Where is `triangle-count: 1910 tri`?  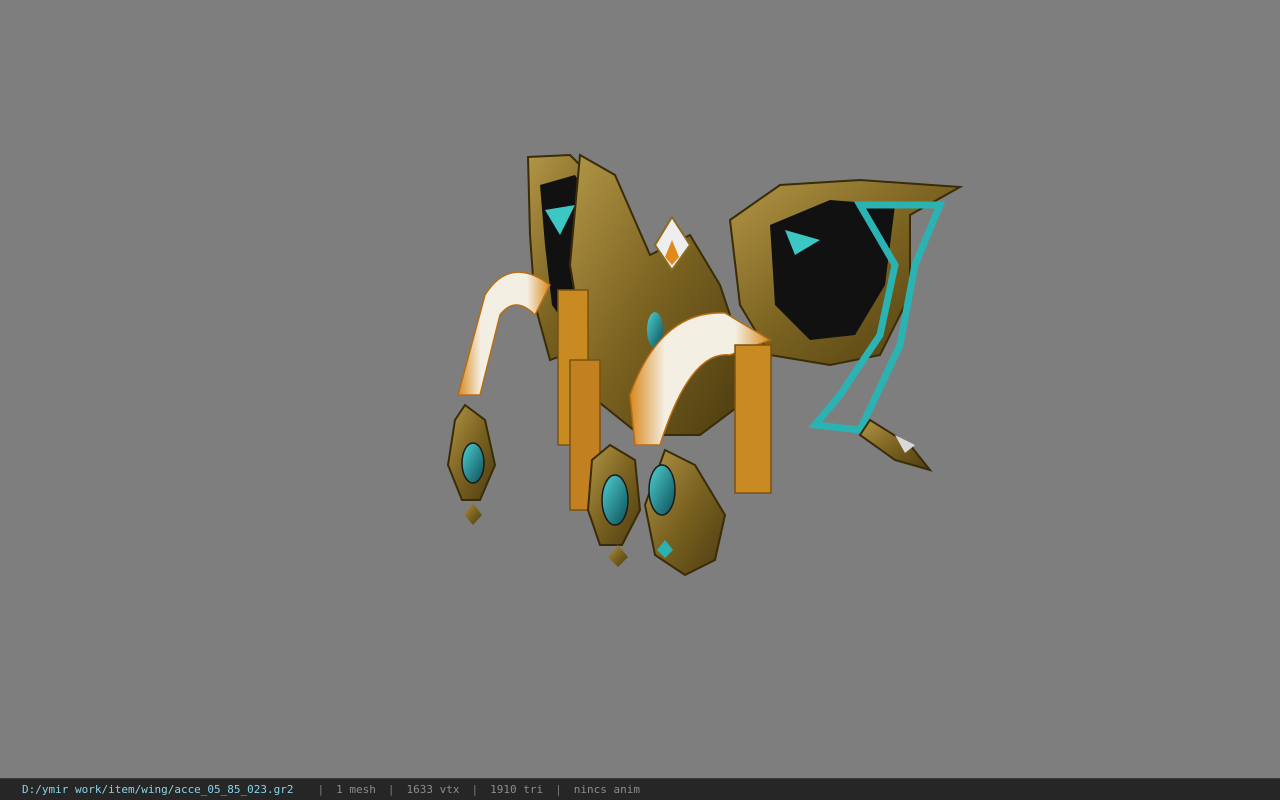 triangle-count: 1910 tri is located at coordinates (517, 789).